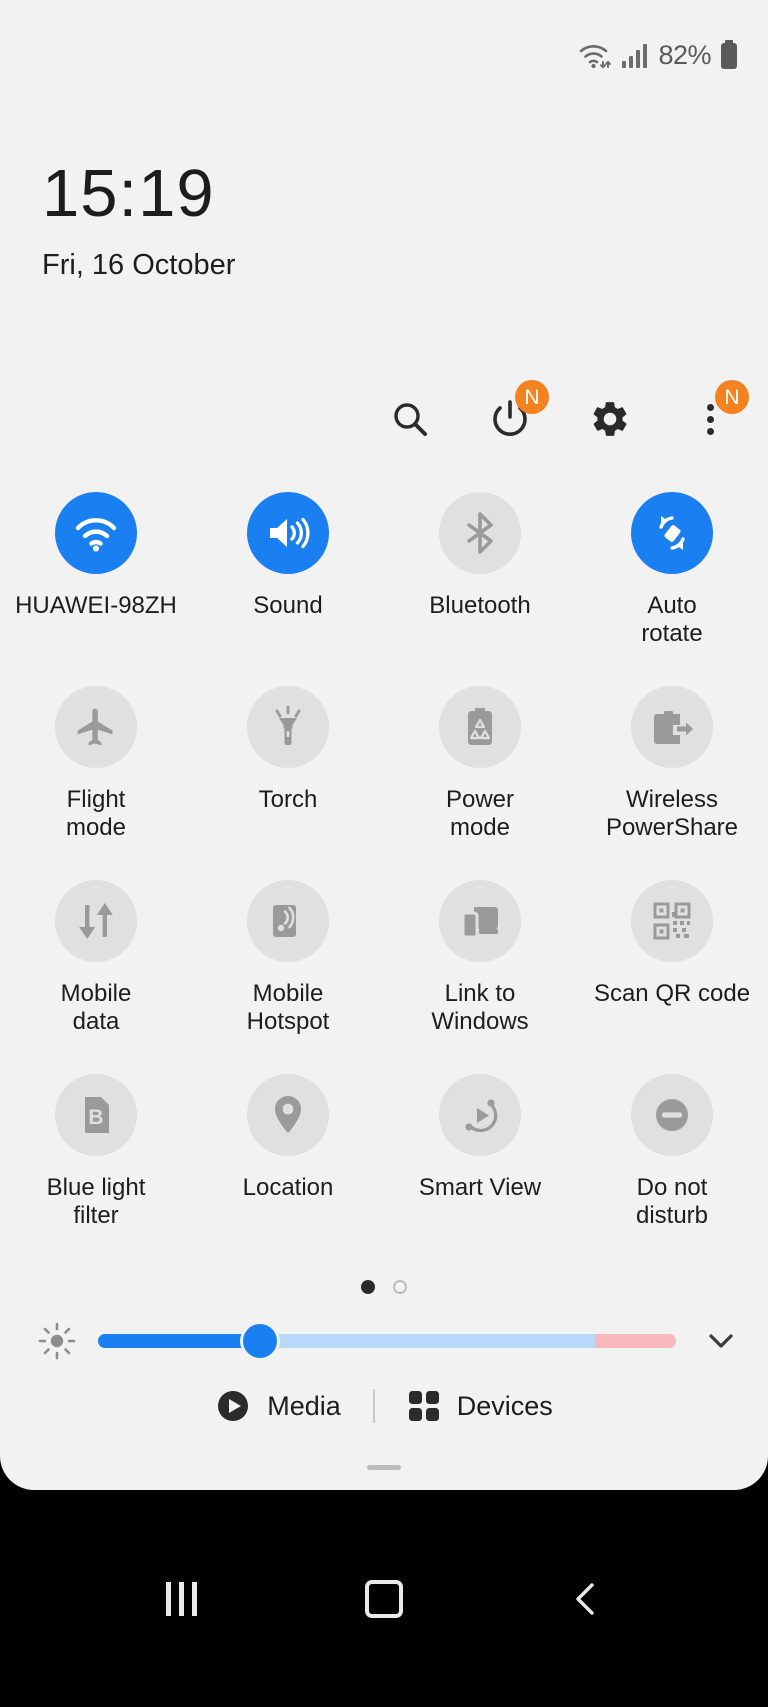 The image size is (768, 1707). What do you see at coordinates (288, 605) in the screenshot?
I see `toggle-label: Sound` at bounding box center [288, 605].